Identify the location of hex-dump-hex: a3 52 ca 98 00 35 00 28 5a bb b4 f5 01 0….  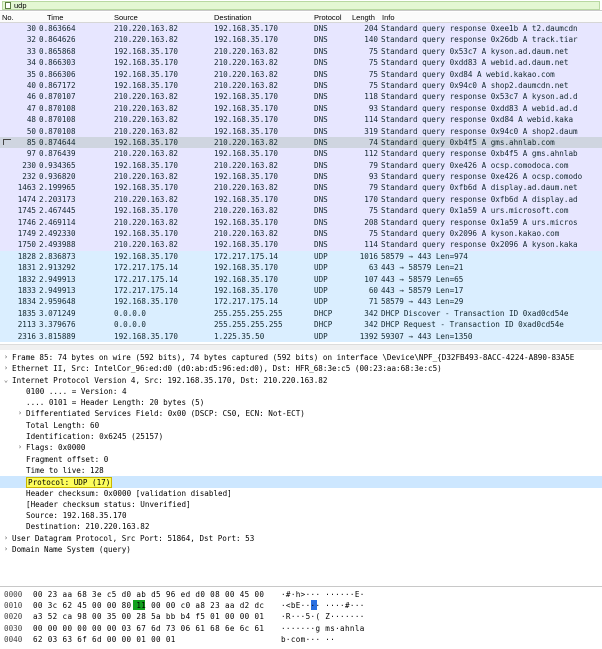
(148, 616).